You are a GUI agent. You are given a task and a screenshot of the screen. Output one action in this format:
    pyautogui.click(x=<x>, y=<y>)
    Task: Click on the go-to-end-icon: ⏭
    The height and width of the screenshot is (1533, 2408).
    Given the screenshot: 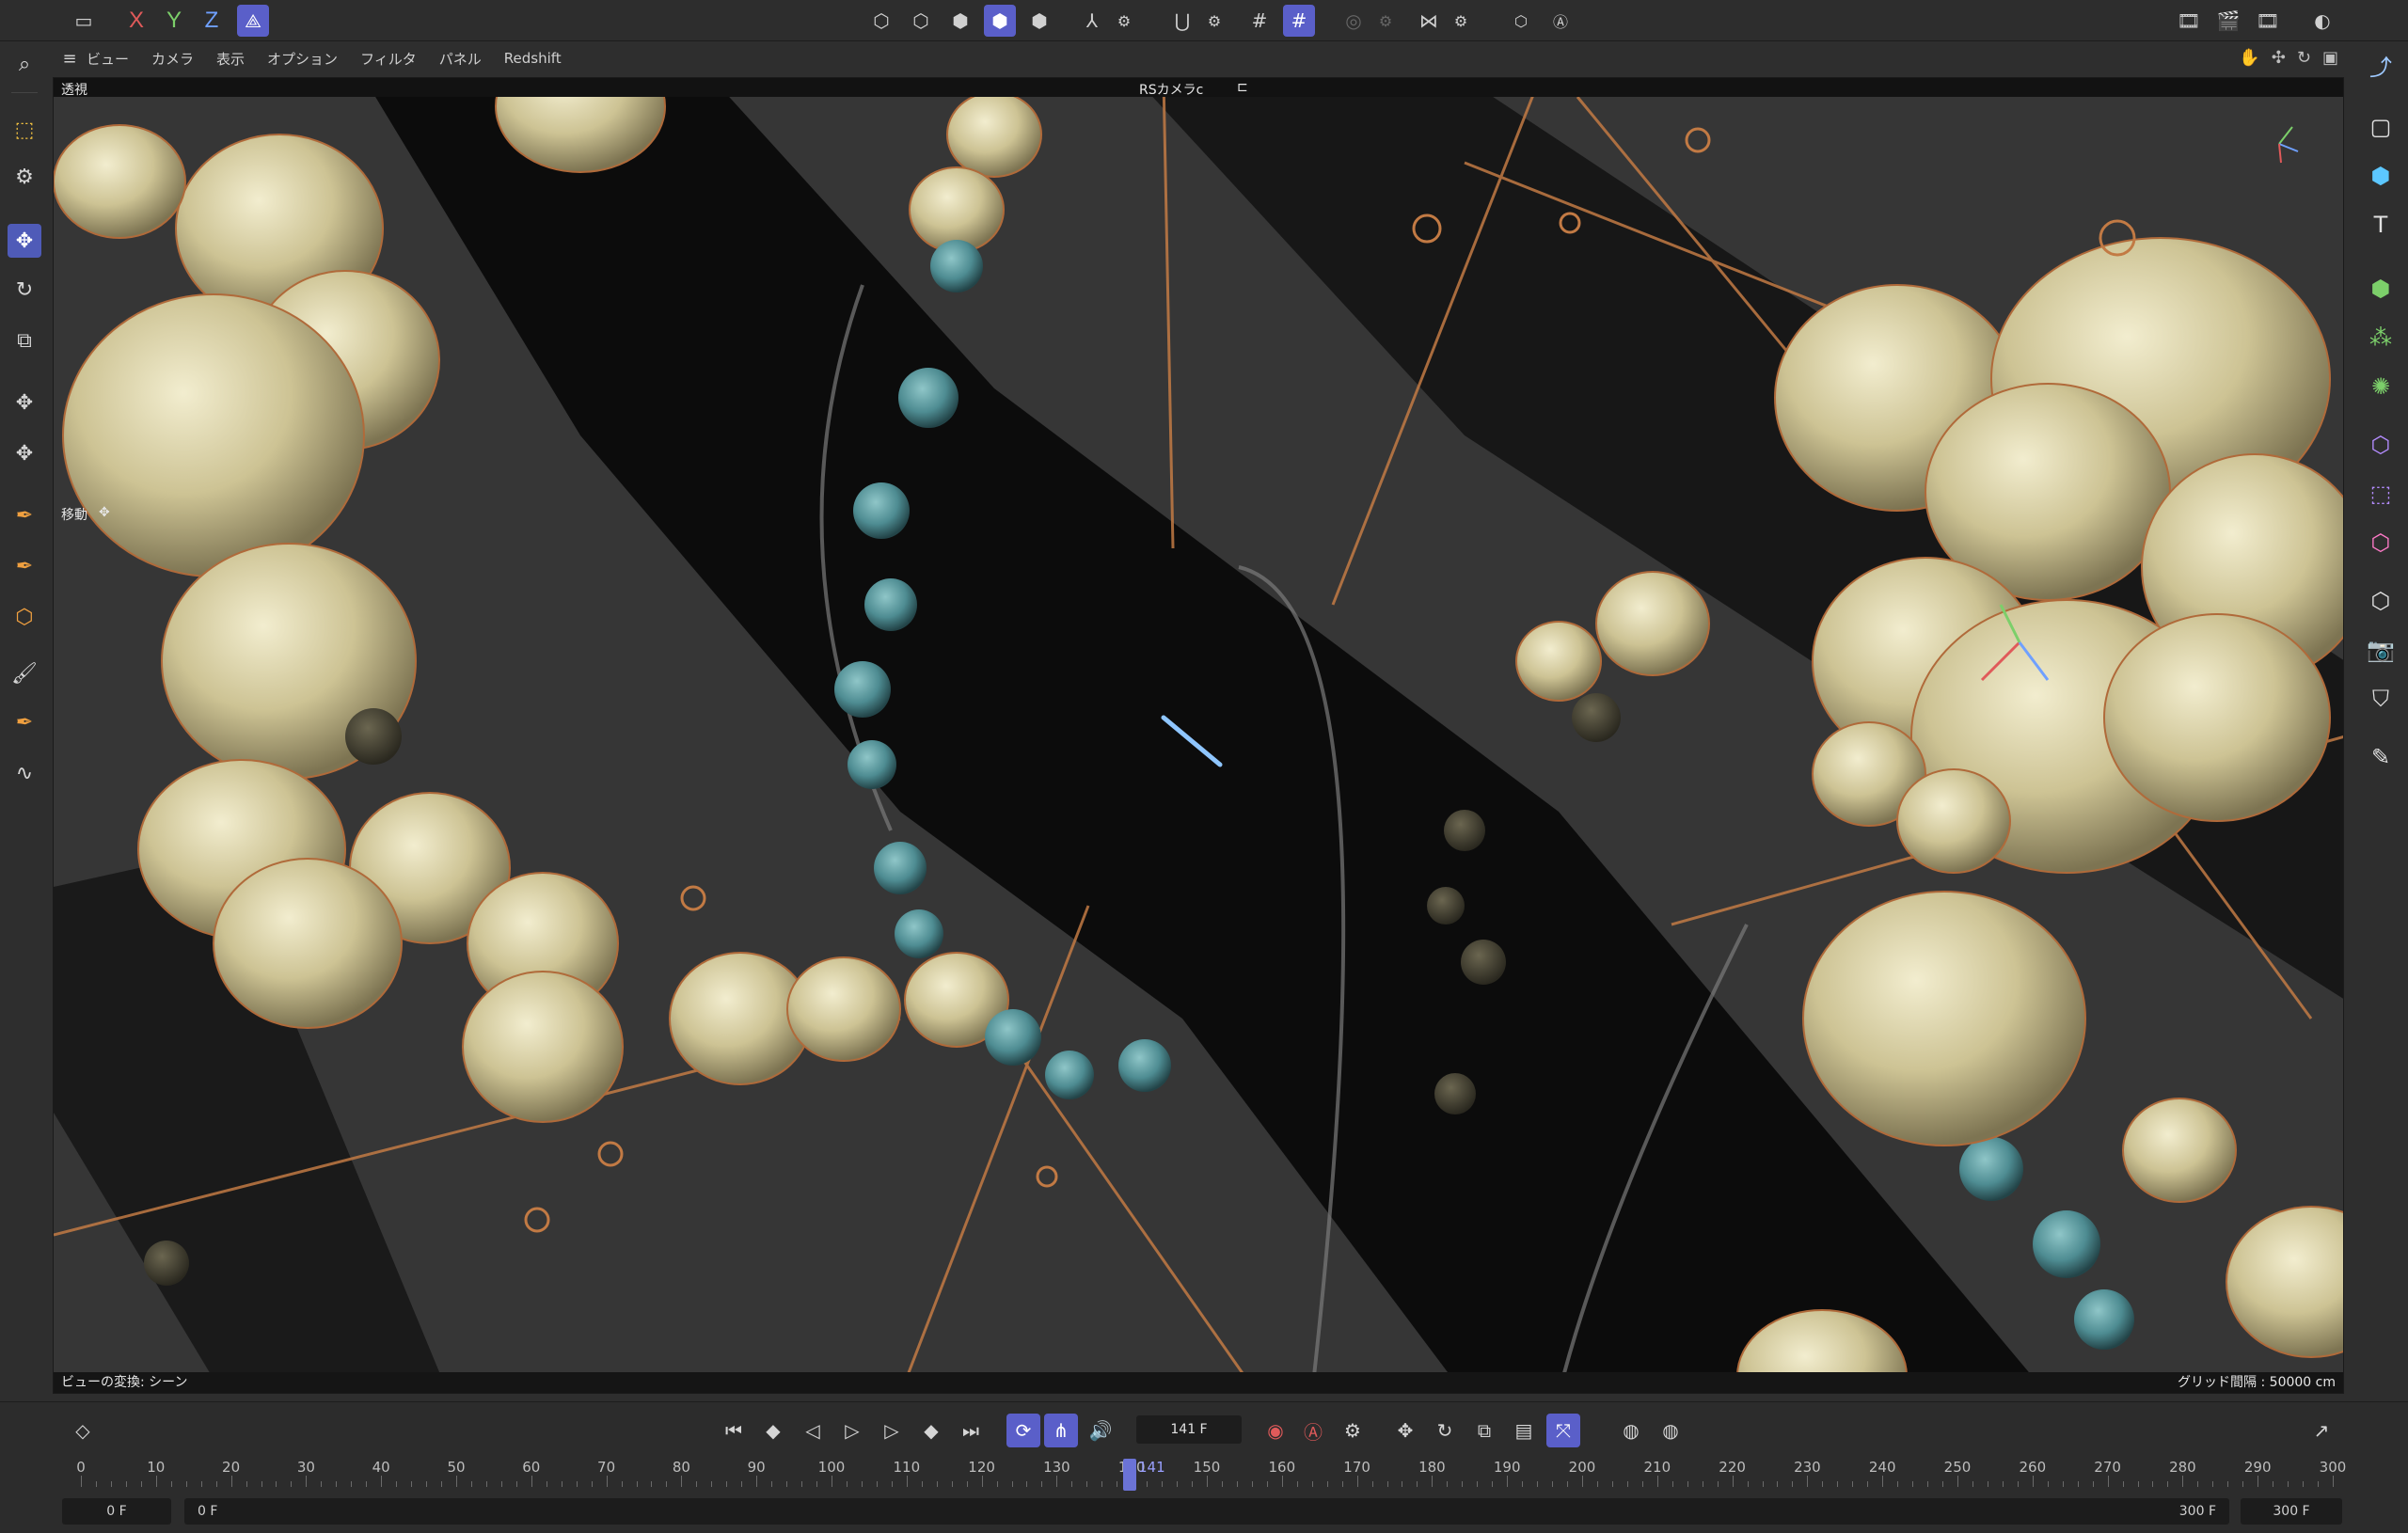 What is the action you would take?
    pyautogui.click(x=971, y=1430)
    